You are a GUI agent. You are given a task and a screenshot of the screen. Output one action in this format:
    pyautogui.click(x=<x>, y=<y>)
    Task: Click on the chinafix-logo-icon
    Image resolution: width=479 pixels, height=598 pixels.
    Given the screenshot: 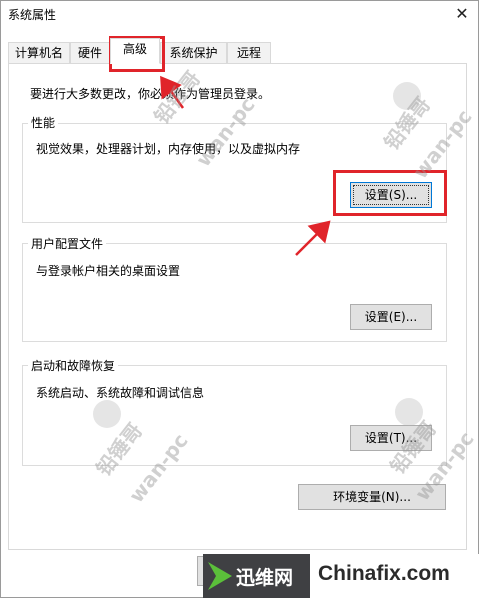 What is the action you would take?
    pyautogui.click(x=220, y=576)
    